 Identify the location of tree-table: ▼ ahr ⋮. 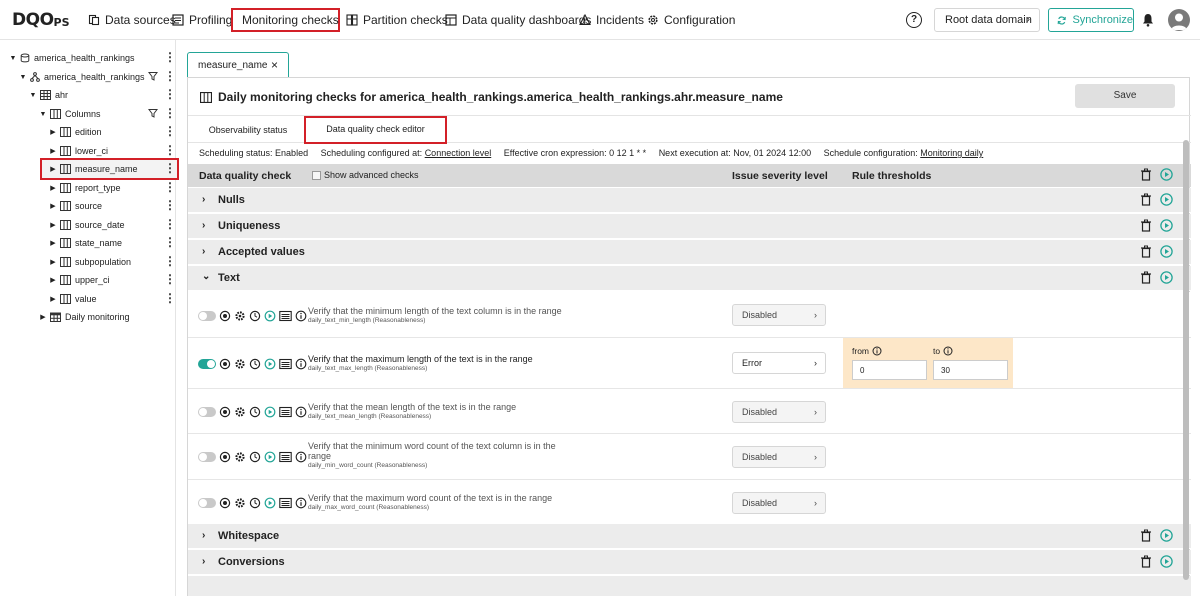
(88, 95).